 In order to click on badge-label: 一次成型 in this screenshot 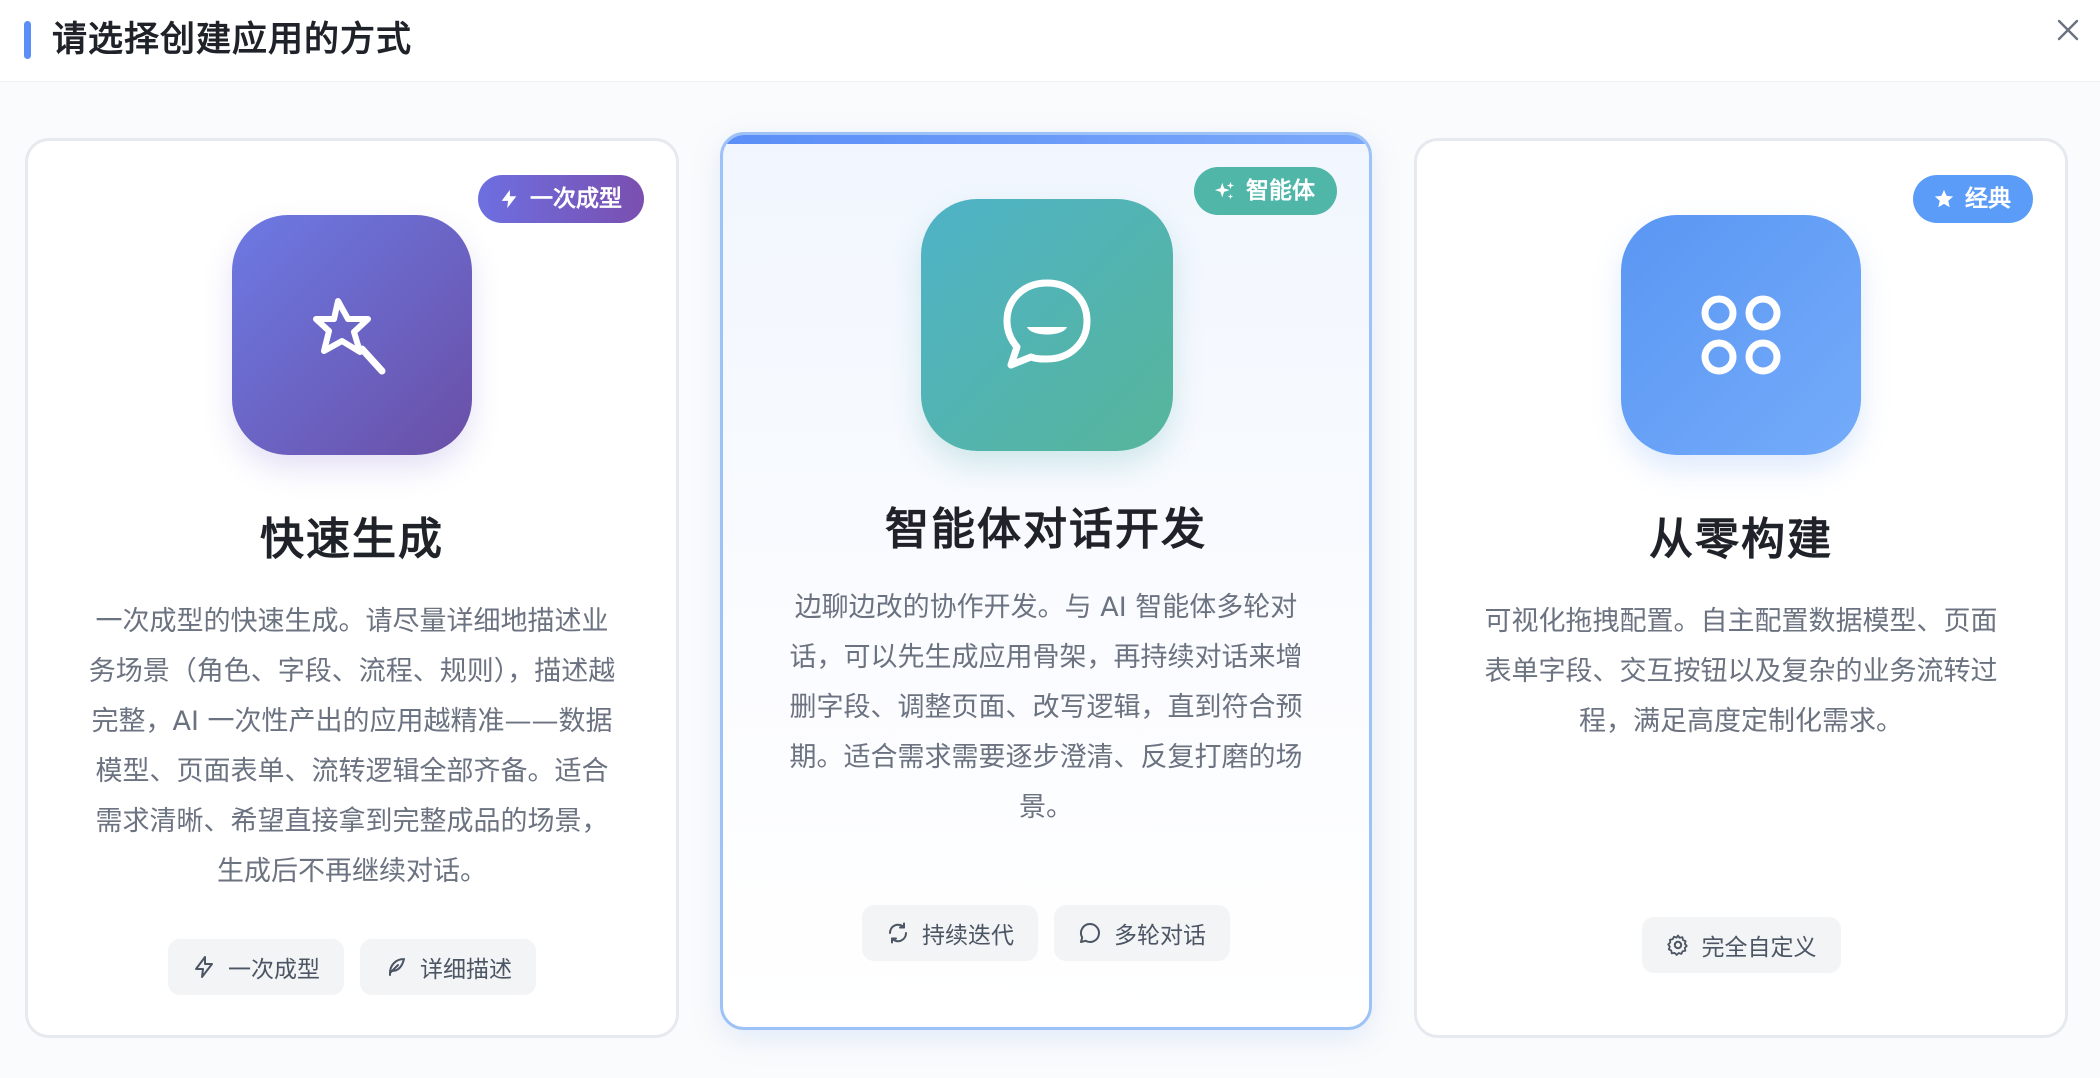, I will do `click(576, 198)`.